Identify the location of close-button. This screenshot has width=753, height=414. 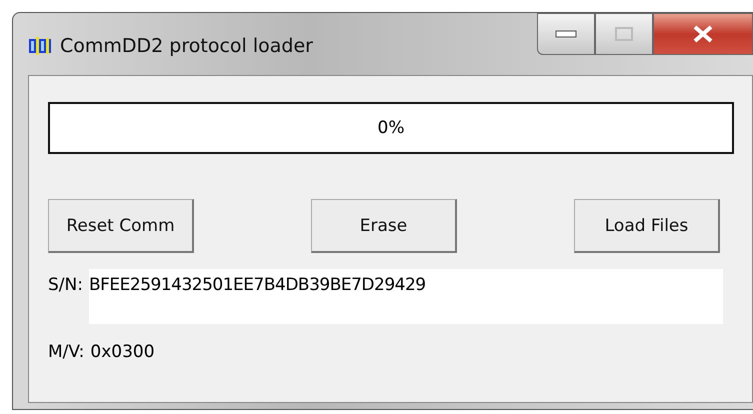
(703, 34).